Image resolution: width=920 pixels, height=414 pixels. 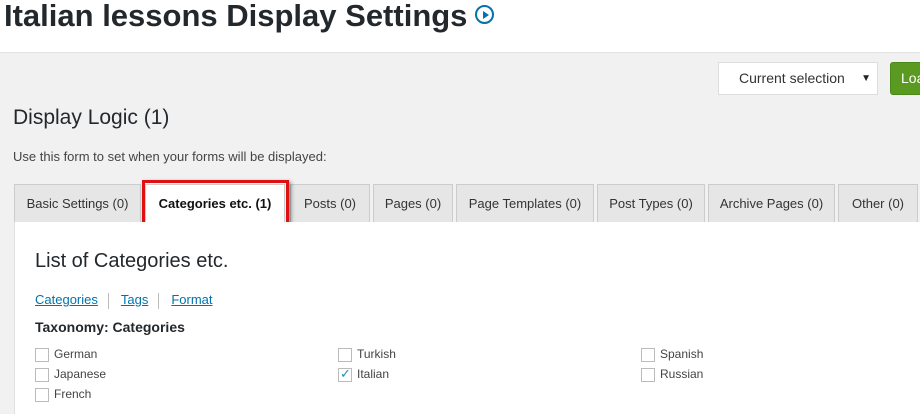 What do you see at coordinates (682, 374) in the screenshot?
I see `category-label: Russian` at bounding box center [682, 374].